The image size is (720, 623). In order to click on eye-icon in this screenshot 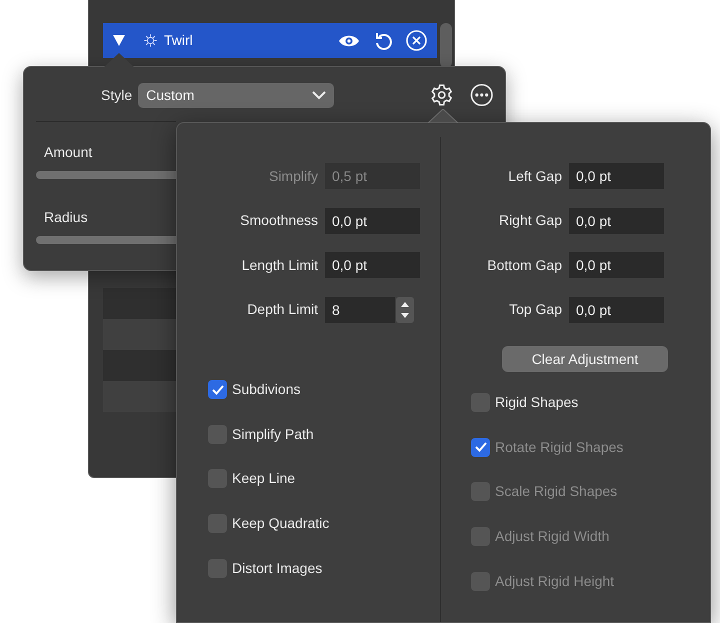, I will do `click(349, 41)`.